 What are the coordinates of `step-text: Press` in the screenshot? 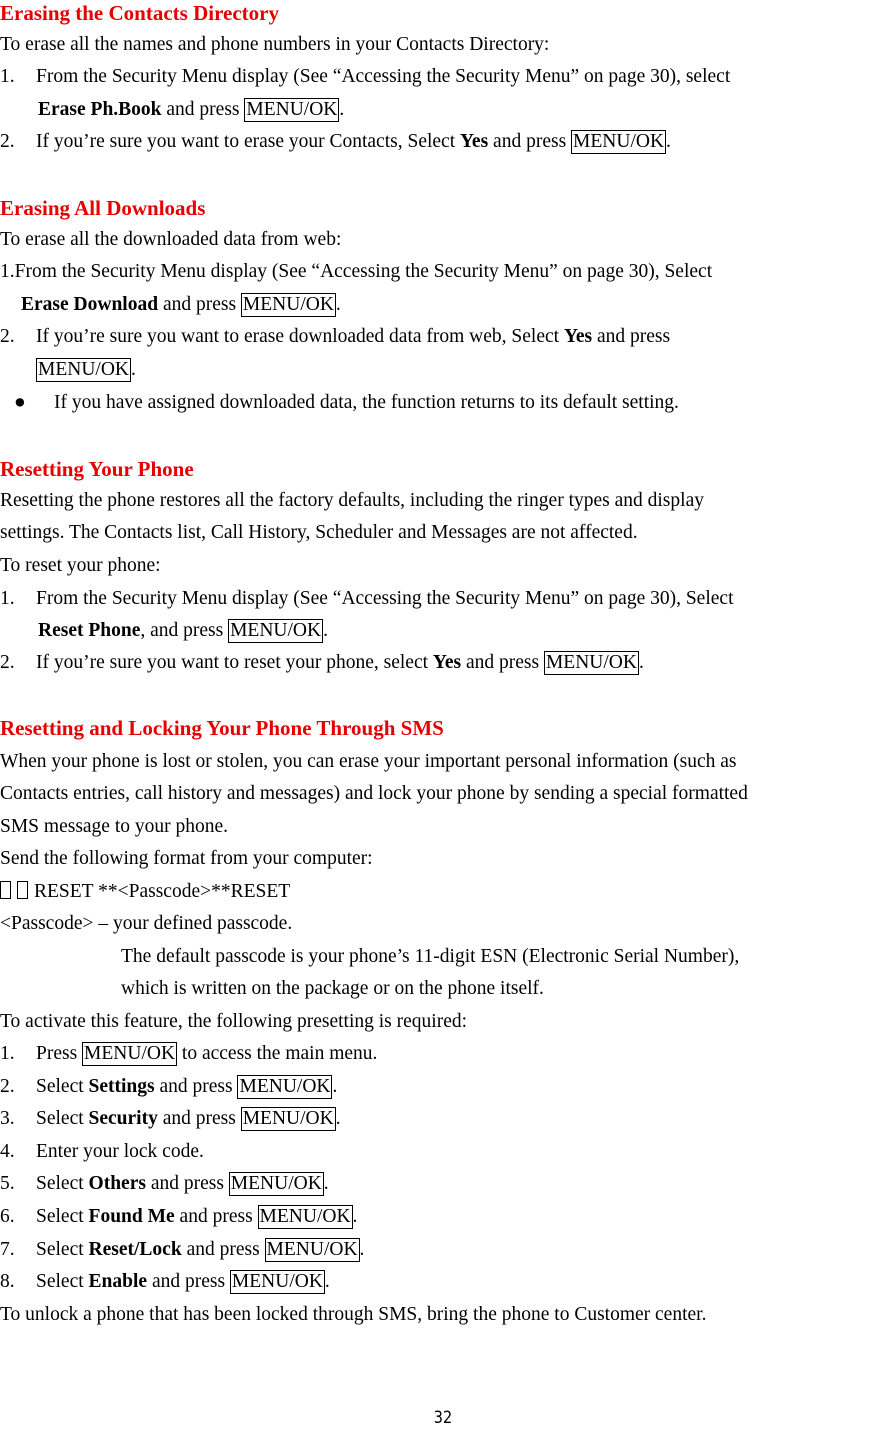 It's located at (59, 1053).